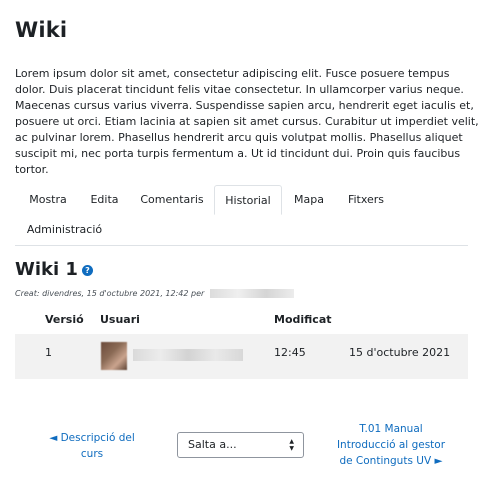 This screenshot has width=494, height=499. What do you see at coordinates (114, 356) in the screenshot?
I see `avatar` at bounding box center [114, 356].